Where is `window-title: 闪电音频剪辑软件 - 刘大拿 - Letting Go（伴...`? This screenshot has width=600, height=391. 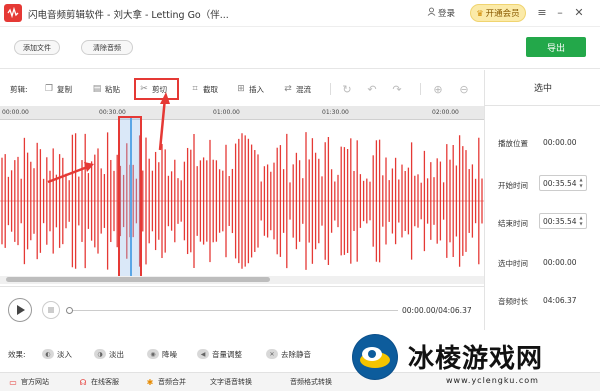 window-title: 闪电音频剪辑软件 - 刘大拿 - Letting Go（伴... is located at coordinates (128, 15).